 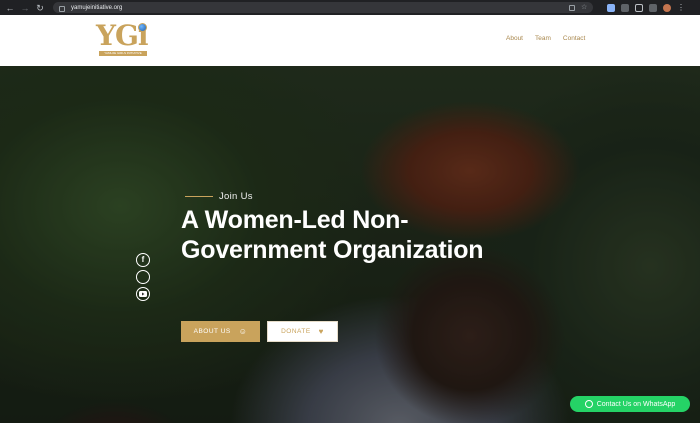 What do you see at coordinates (62, 8) in the screenshot?
I see `lock-icon` at bounding box center [62, 8].